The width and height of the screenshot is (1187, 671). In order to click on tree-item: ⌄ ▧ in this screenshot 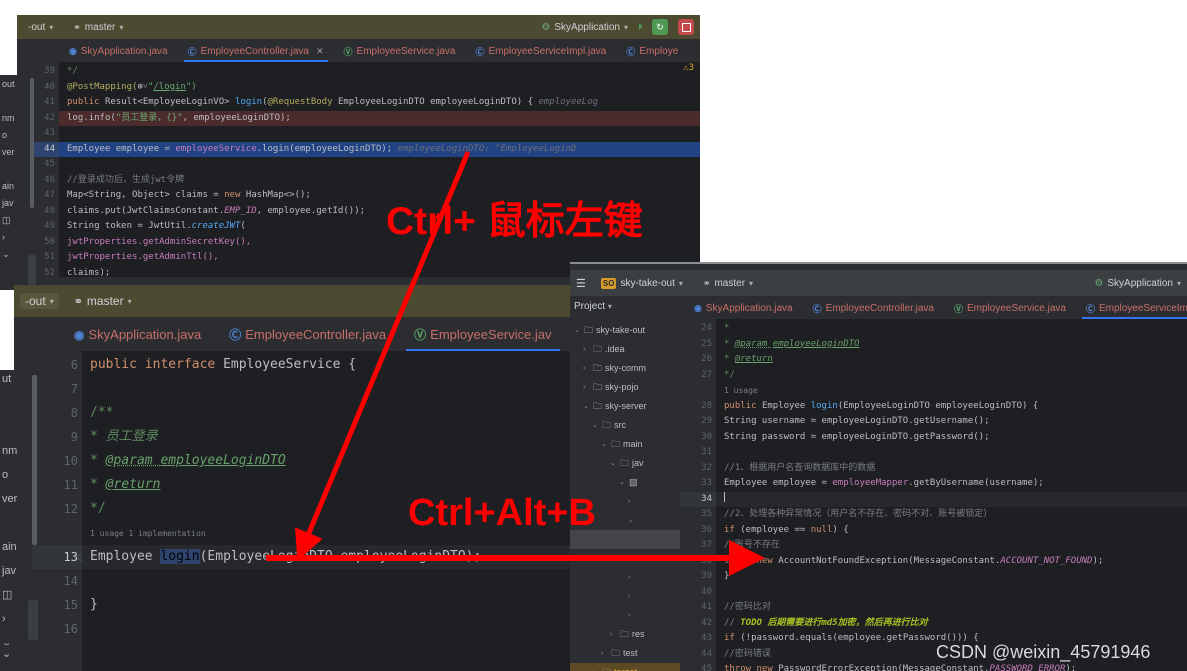, I will do `click(625, 482)`.